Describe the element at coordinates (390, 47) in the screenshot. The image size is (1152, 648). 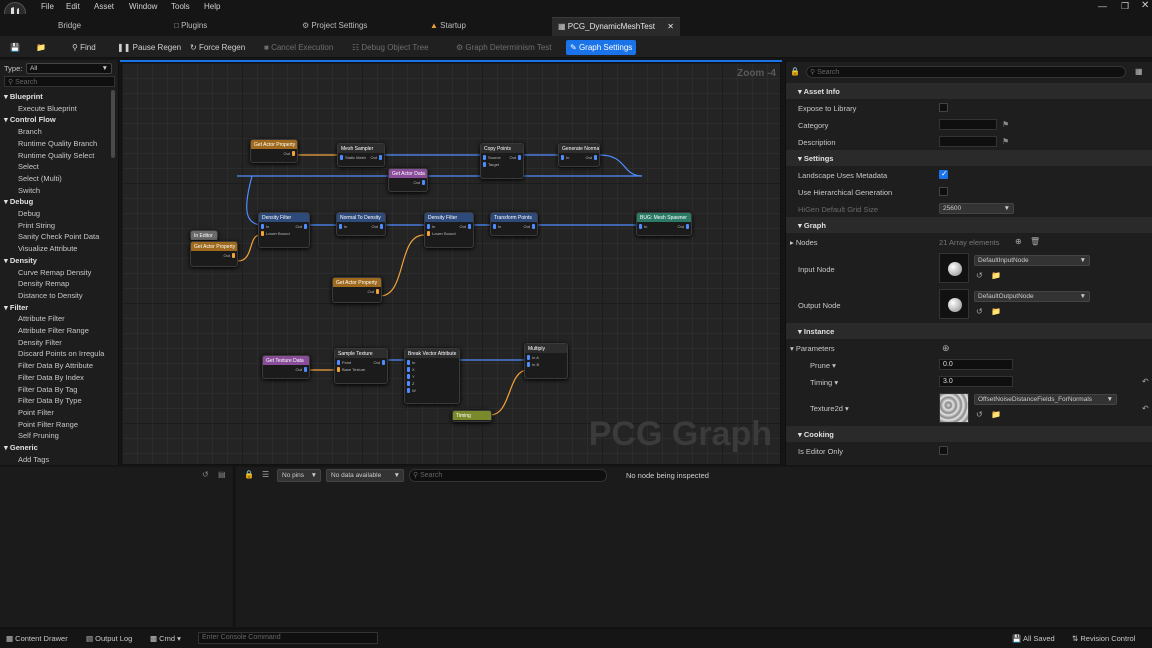
I see `debug-object-tree-button: ☷ Debug Object Tree` at that location.